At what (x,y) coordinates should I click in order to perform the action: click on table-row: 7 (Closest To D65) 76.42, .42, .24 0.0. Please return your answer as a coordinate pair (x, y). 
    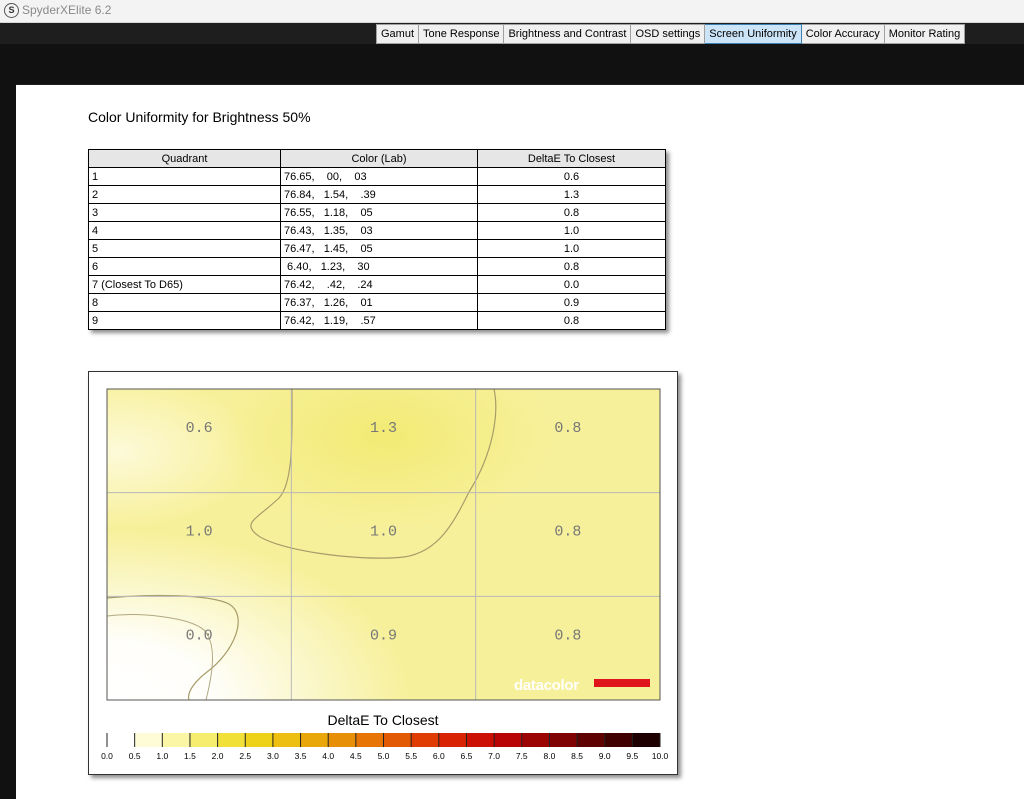
    Looking at the image, I should click on (377, 284).